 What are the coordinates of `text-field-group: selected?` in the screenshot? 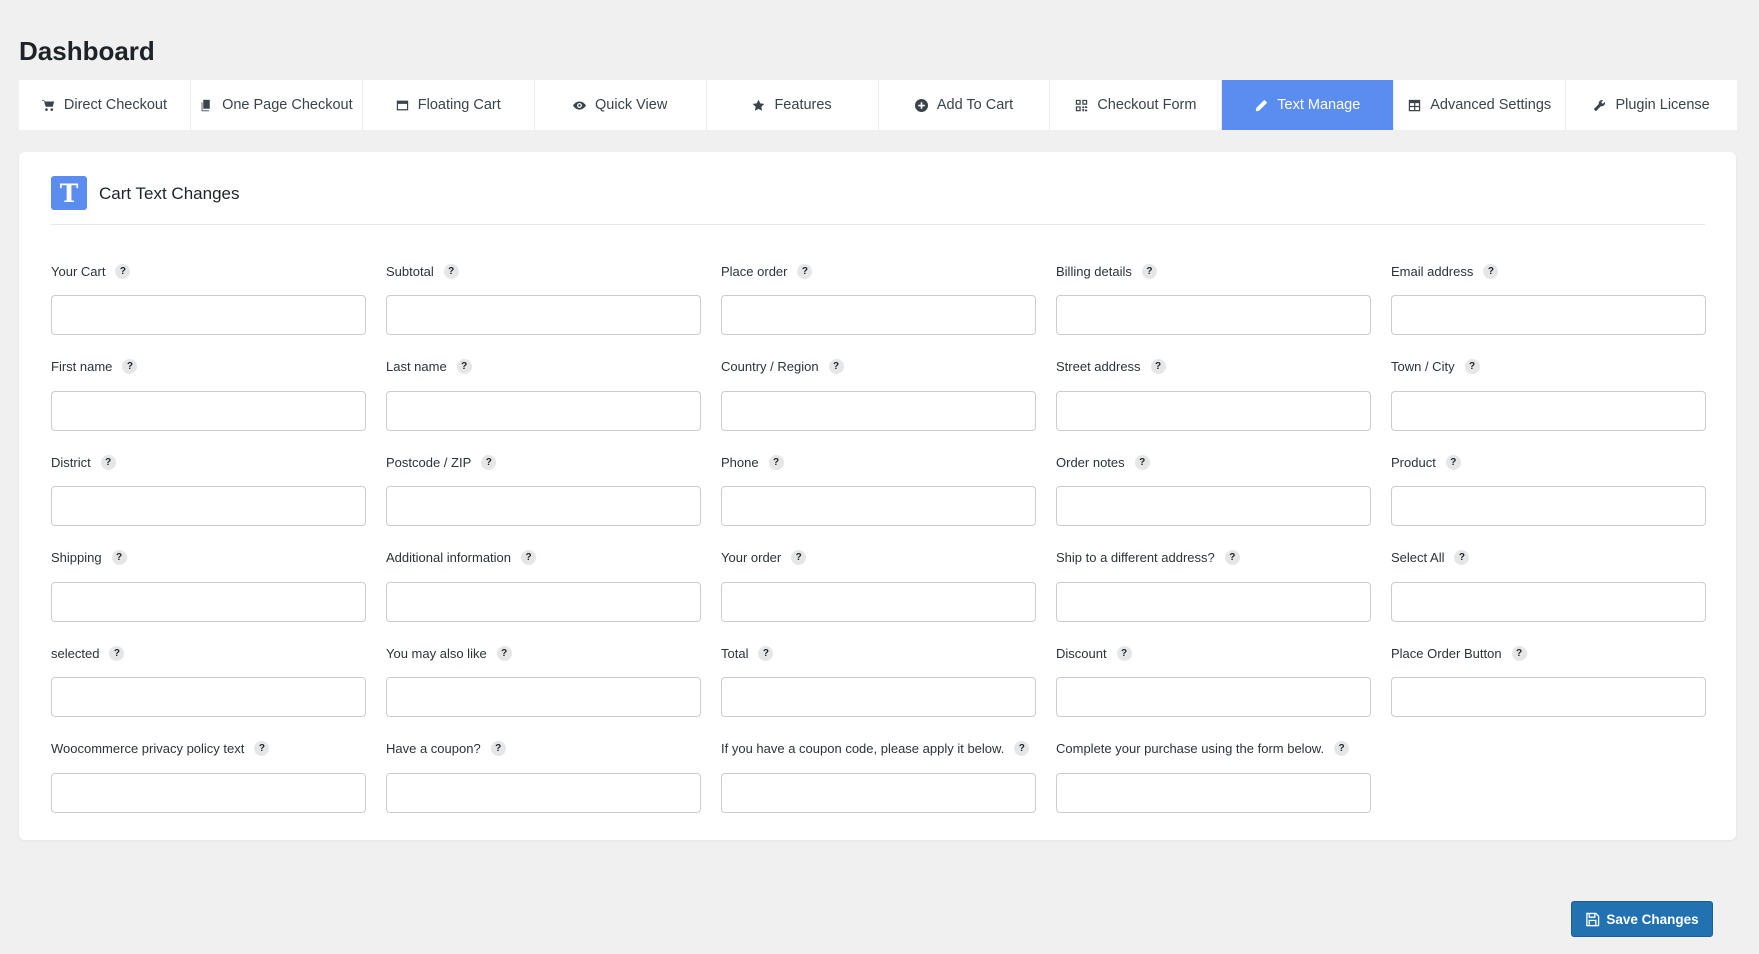 It's located at (208, 690).